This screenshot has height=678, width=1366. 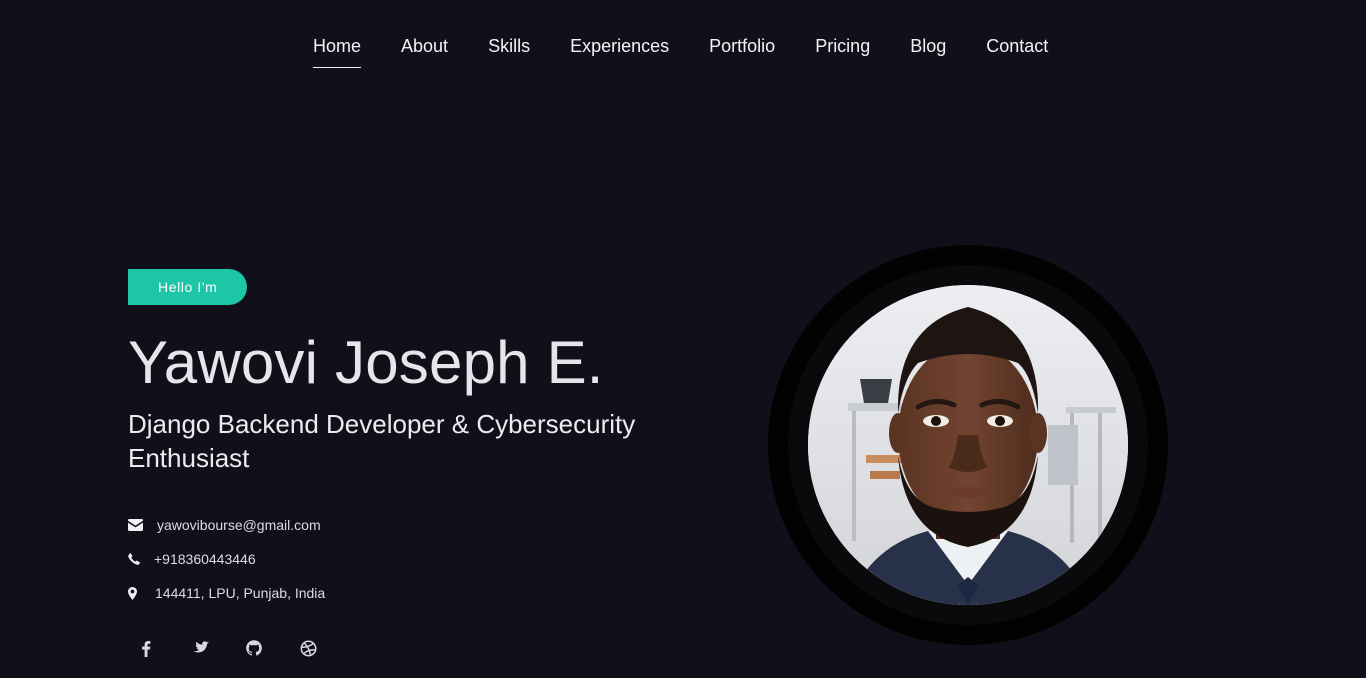 I want to click on envelope-icon, so click(x=141, y=525).